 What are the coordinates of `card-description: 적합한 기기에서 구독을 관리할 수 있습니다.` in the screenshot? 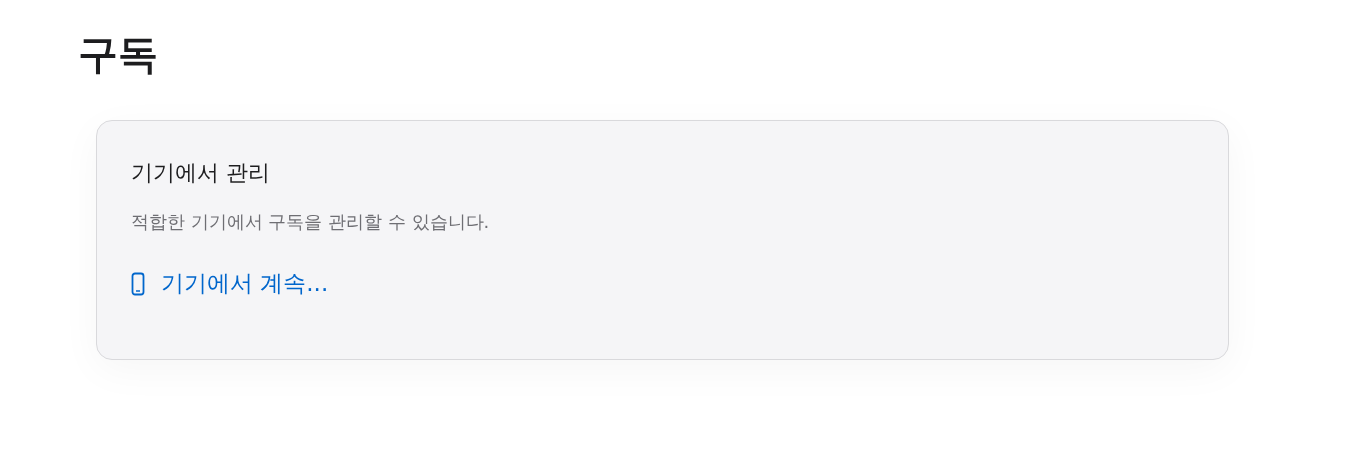 It's located at (311, 221).